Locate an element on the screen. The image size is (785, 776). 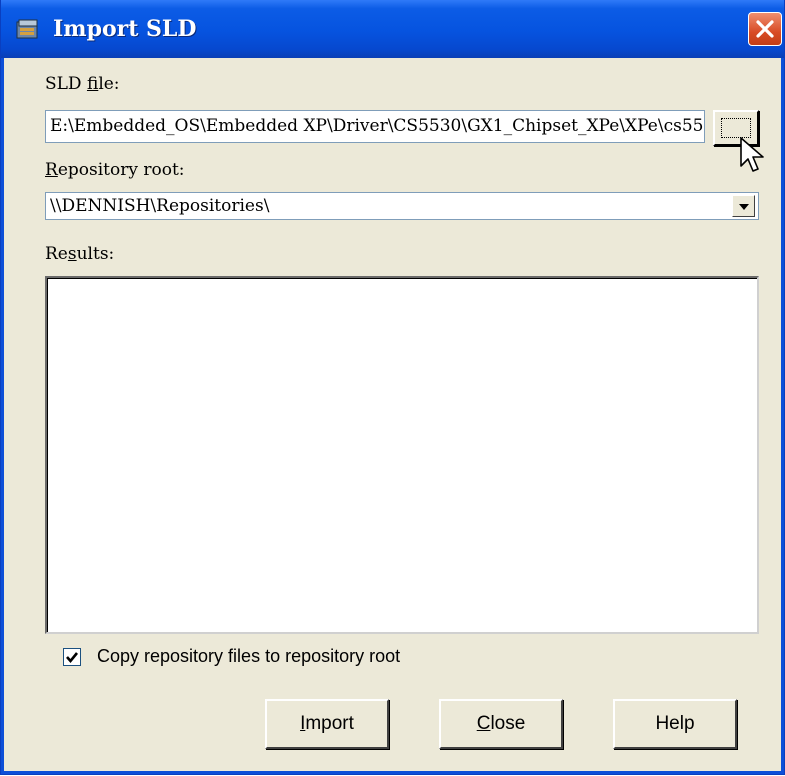
close-icon is located at coordinates (765, 29).